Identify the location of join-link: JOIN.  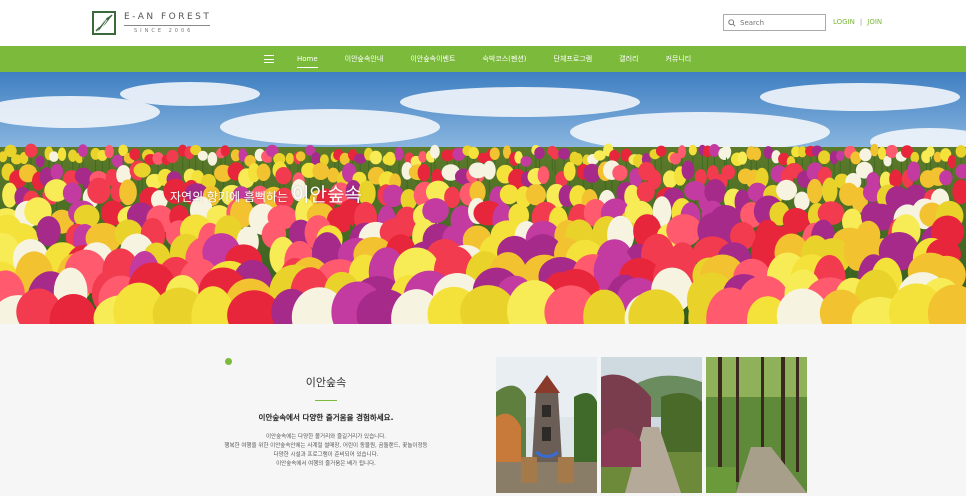
(874, 22).